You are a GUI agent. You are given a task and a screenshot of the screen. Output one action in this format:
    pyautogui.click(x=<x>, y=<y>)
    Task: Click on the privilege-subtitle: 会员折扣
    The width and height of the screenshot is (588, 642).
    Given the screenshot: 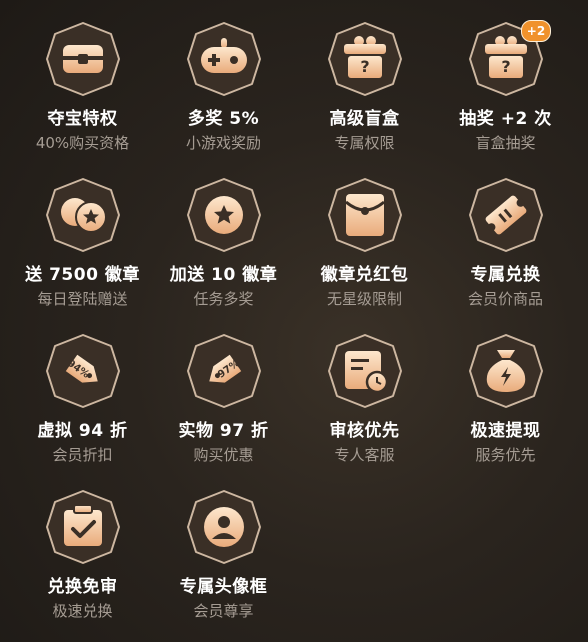 What is the action you would take?
    pyautogui.click(x=82, y=455)
    